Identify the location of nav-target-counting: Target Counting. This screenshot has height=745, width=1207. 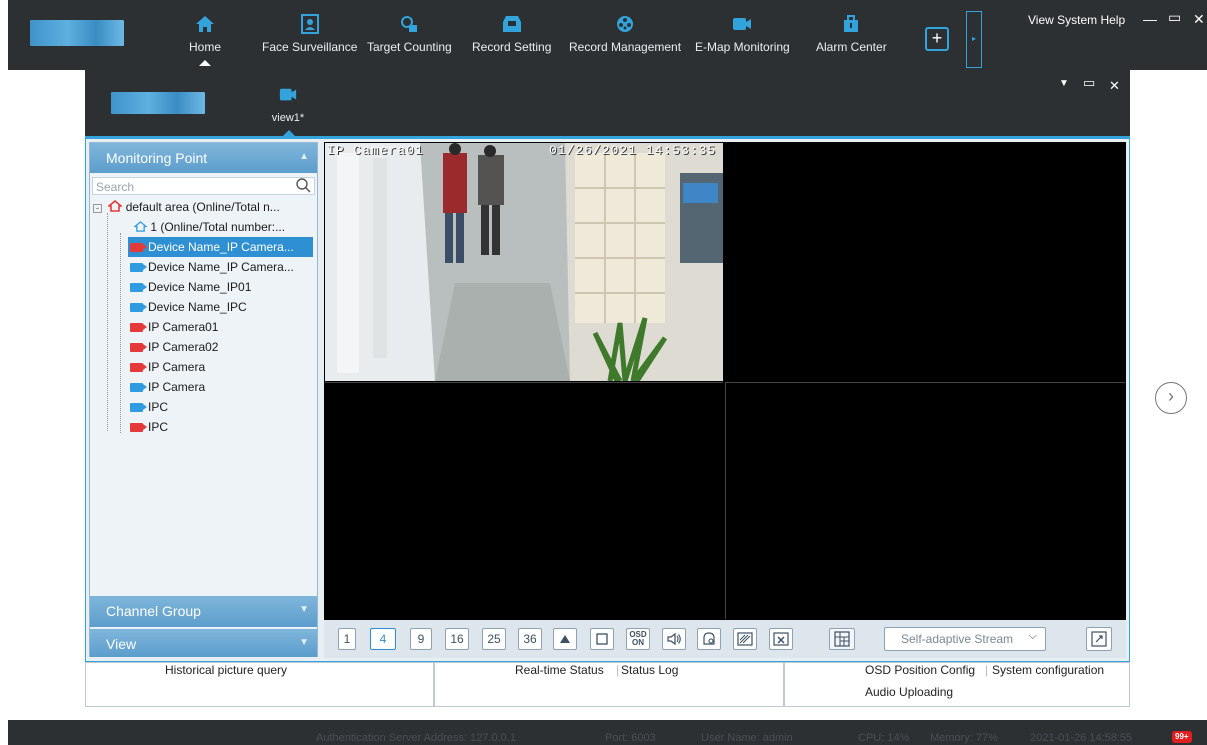
(409, 39).